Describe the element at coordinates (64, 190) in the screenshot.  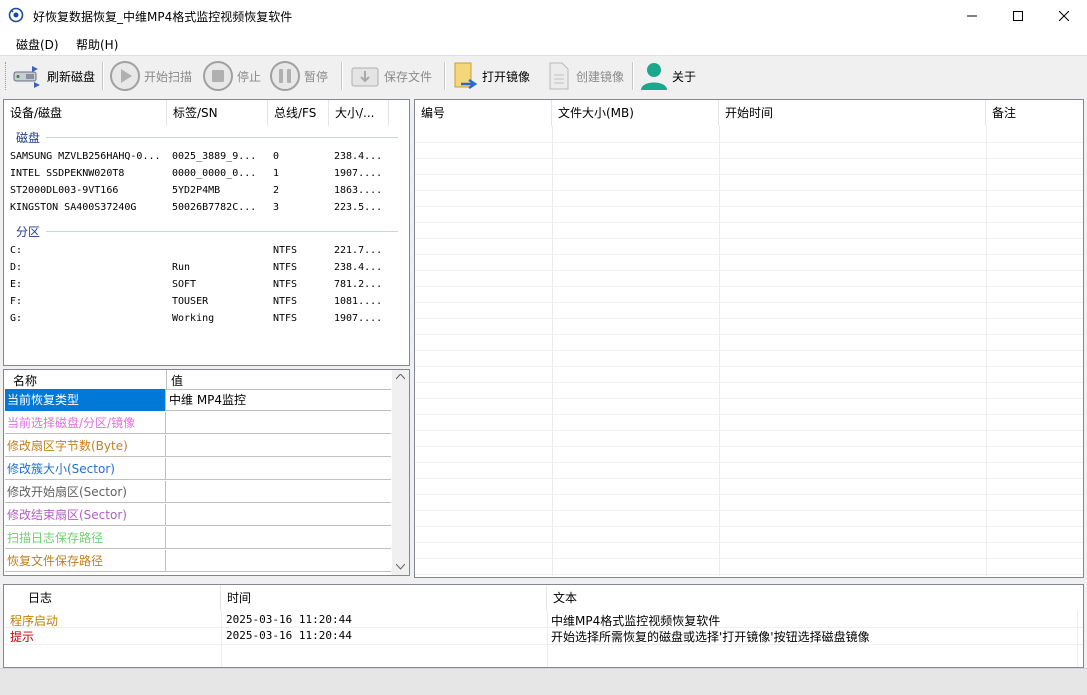
I see `disk-name: ST2000DL003-9VT166` at that location.